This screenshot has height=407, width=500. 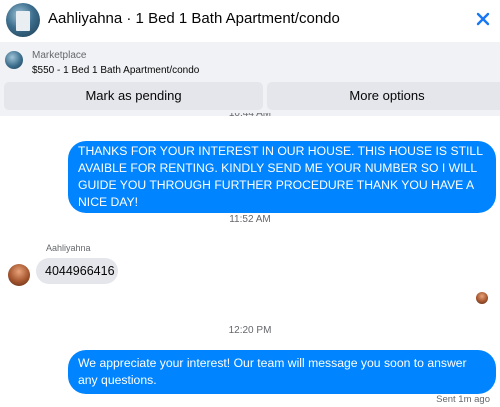 What do you see at coordinates (463, 399) in the screenshot?
I see `message-status: Sent 1m ago` at bounding box center [463, 399].